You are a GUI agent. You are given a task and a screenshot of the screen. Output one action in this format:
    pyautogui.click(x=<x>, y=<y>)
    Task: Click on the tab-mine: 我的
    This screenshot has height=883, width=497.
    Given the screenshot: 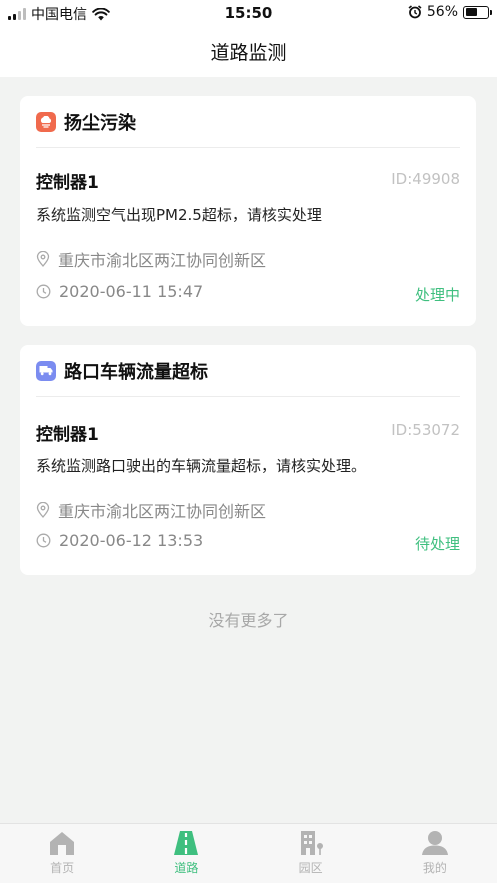 What is the action you would take?
    pyautogui.click(x=435, y=853)
    